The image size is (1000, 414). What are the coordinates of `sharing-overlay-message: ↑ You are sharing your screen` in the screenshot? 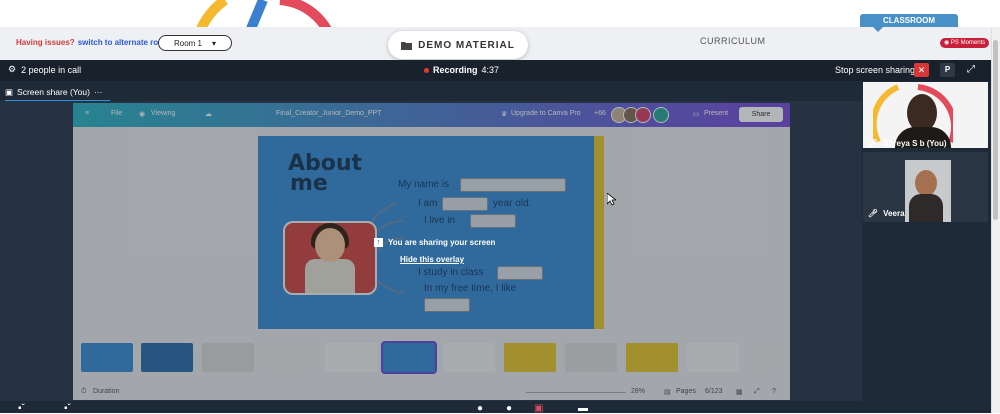 It's located at (434, 242).